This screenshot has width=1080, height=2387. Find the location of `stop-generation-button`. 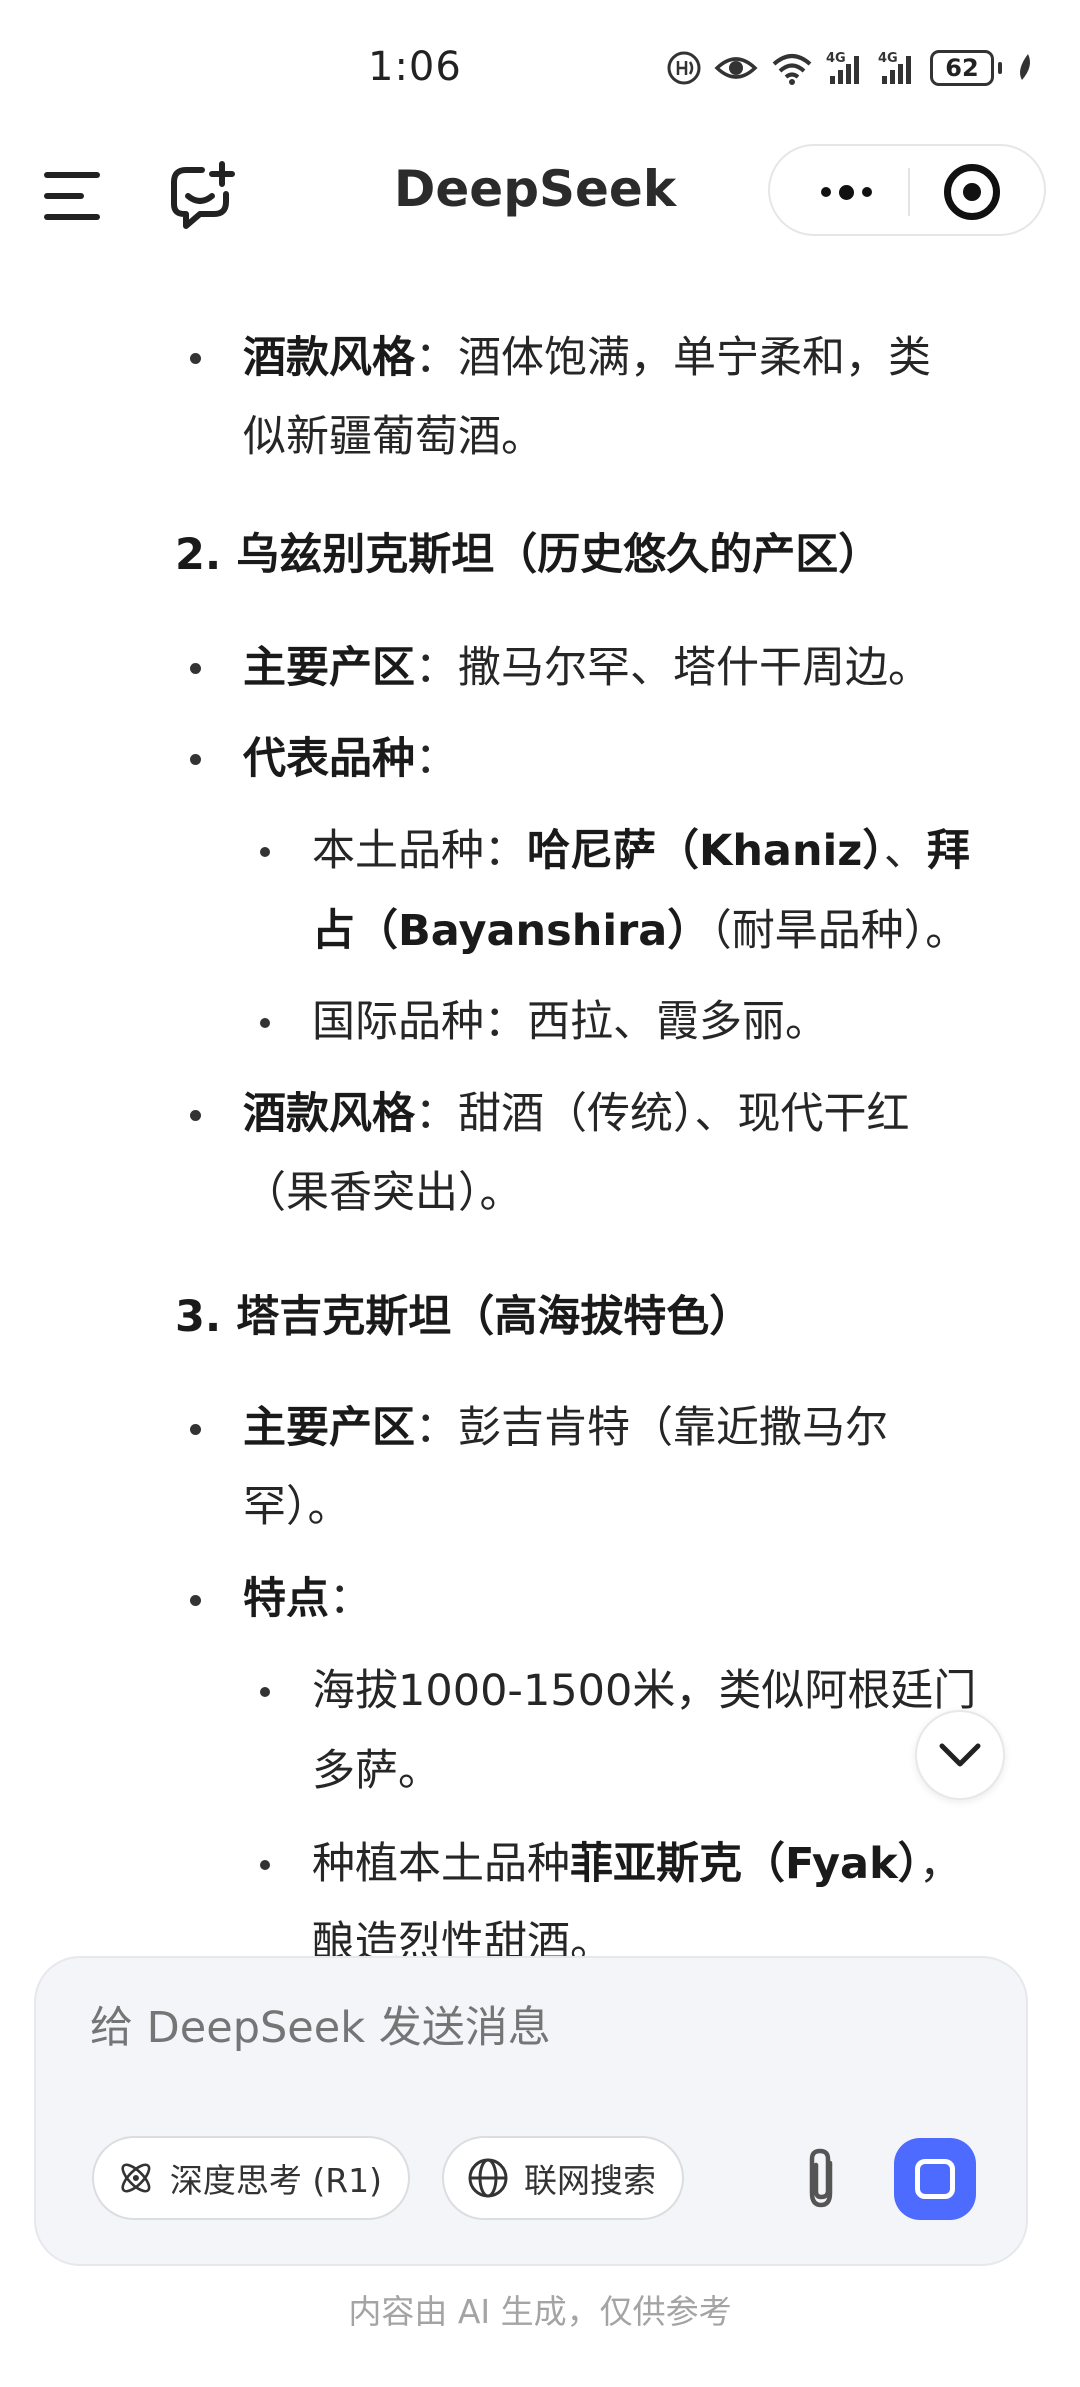

stop-generation-button is located at coordinates (935, 2179).